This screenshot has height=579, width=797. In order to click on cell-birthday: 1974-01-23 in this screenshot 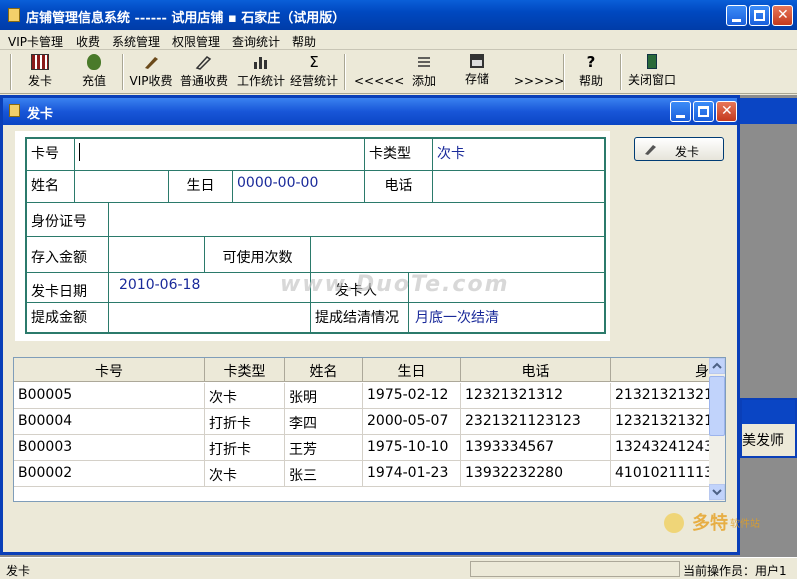, I will do `click(412, 474)`.